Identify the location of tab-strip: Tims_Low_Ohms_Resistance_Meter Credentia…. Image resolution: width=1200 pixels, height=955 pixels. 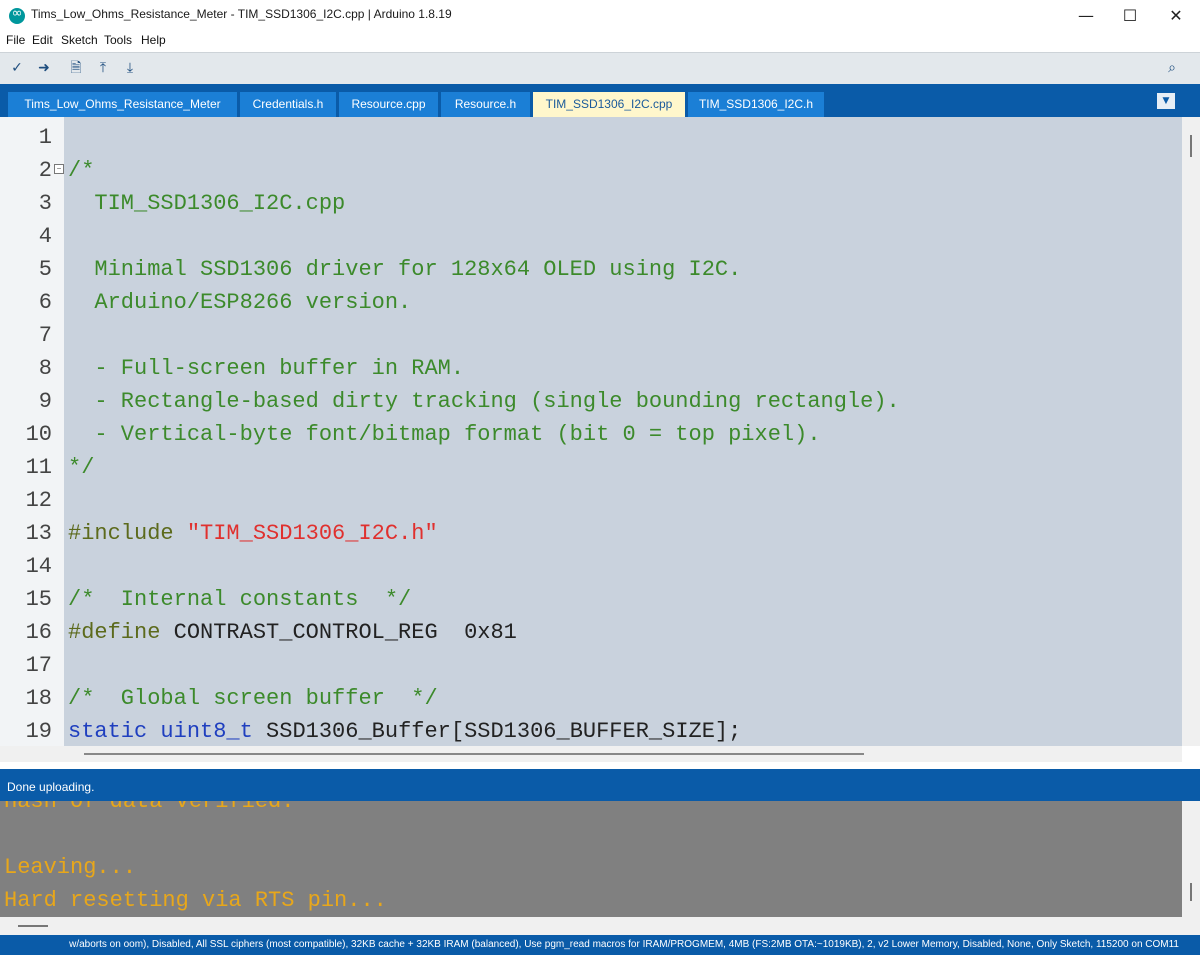
(600, 100).